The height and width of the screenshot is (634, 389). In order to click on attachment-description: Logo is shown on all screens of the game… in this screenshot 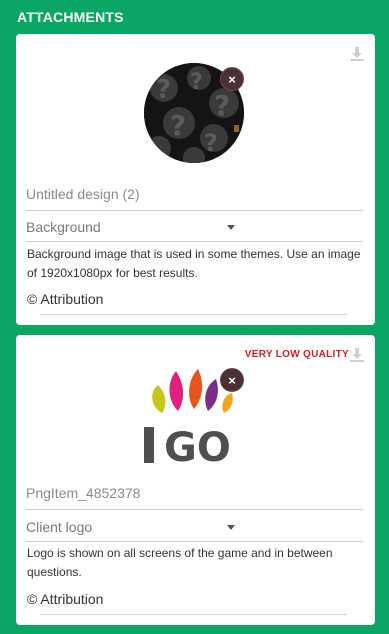, I will do `click(180, 562)`.